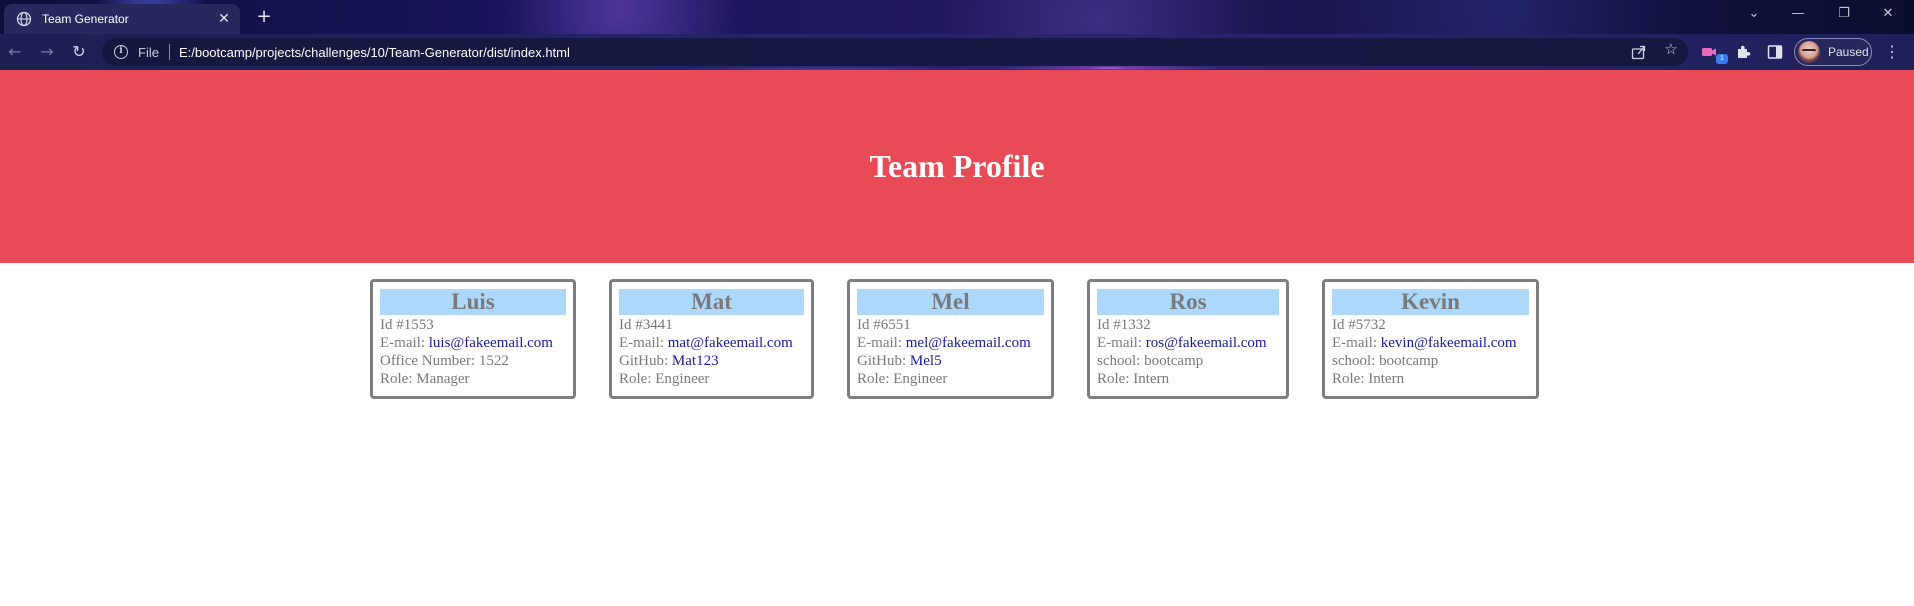 Image resolution: width=1914 pixels, height=606 pixels. I want to click on employee-role: Role: Manager, so click(425, 379).